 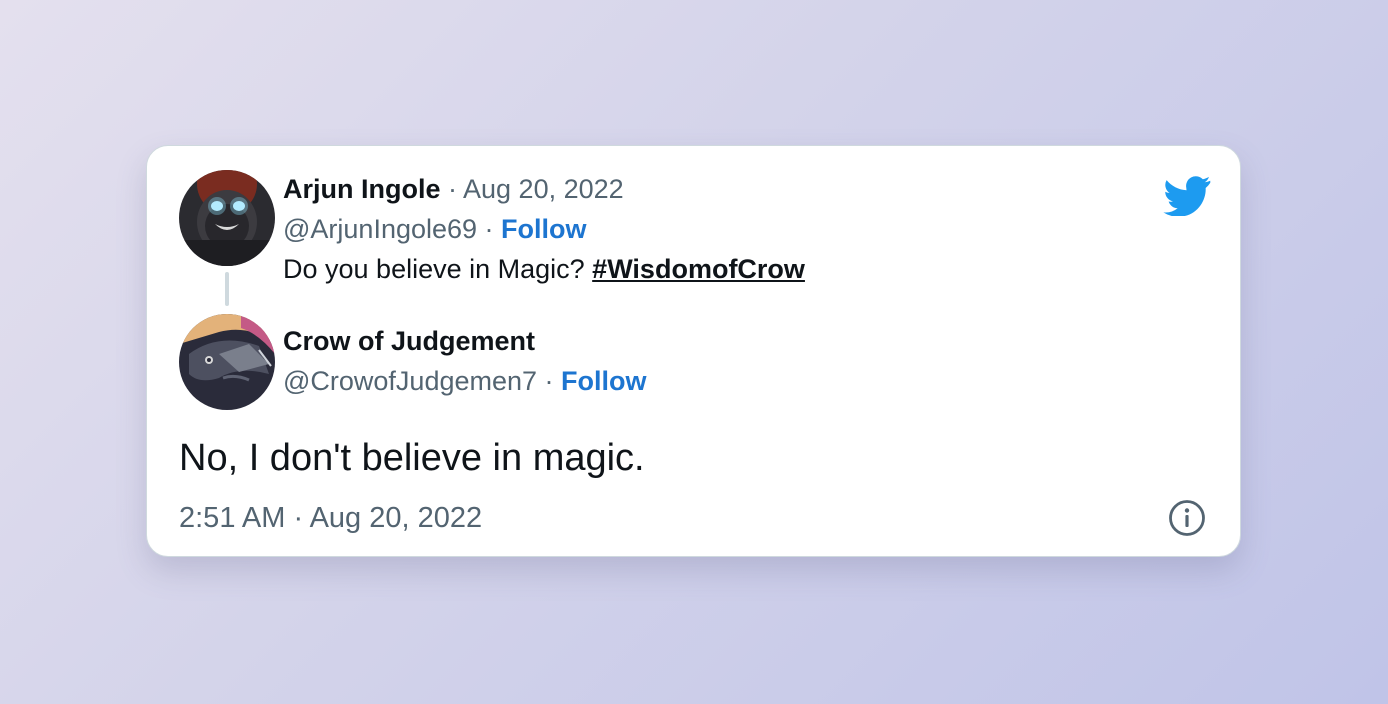 What do you see at coordinates (698, 269) in the screenshot?
I see `hashtag-link: #WisdomofCrow` at bounding box center [698, 269].